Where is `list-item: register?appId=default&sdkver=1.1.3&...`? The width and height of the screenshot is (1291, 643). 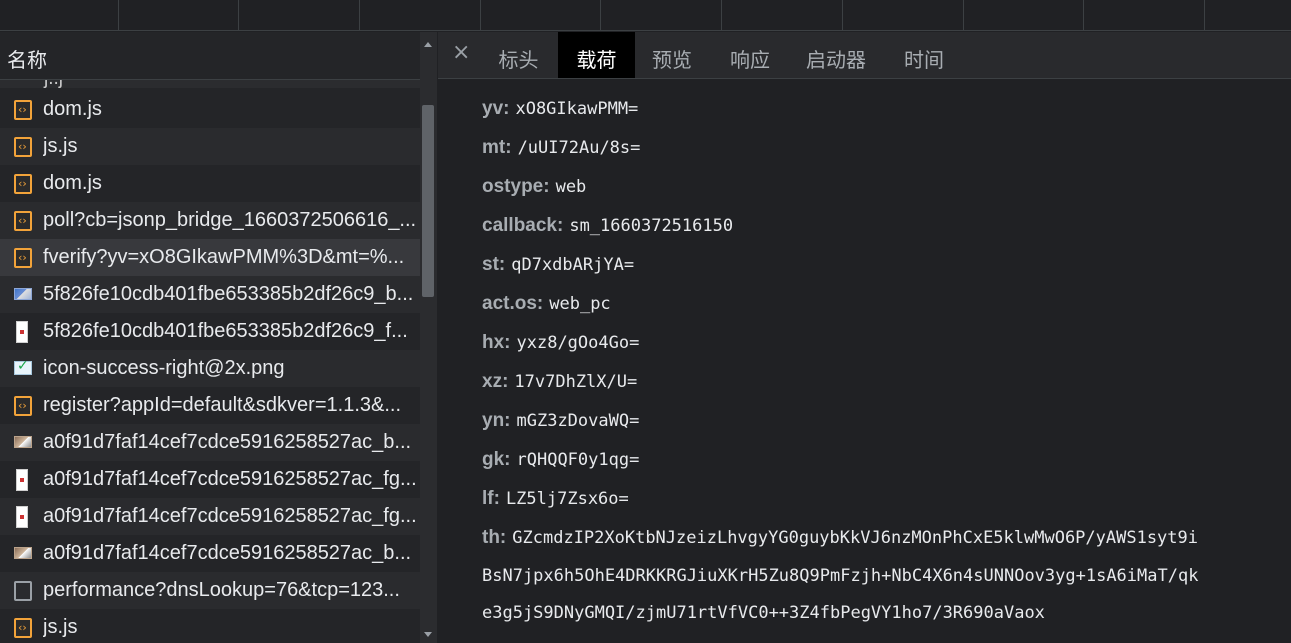
list-item: register?appId=default&sdkver=1.1.3&... is located at coordinates (210, 405).